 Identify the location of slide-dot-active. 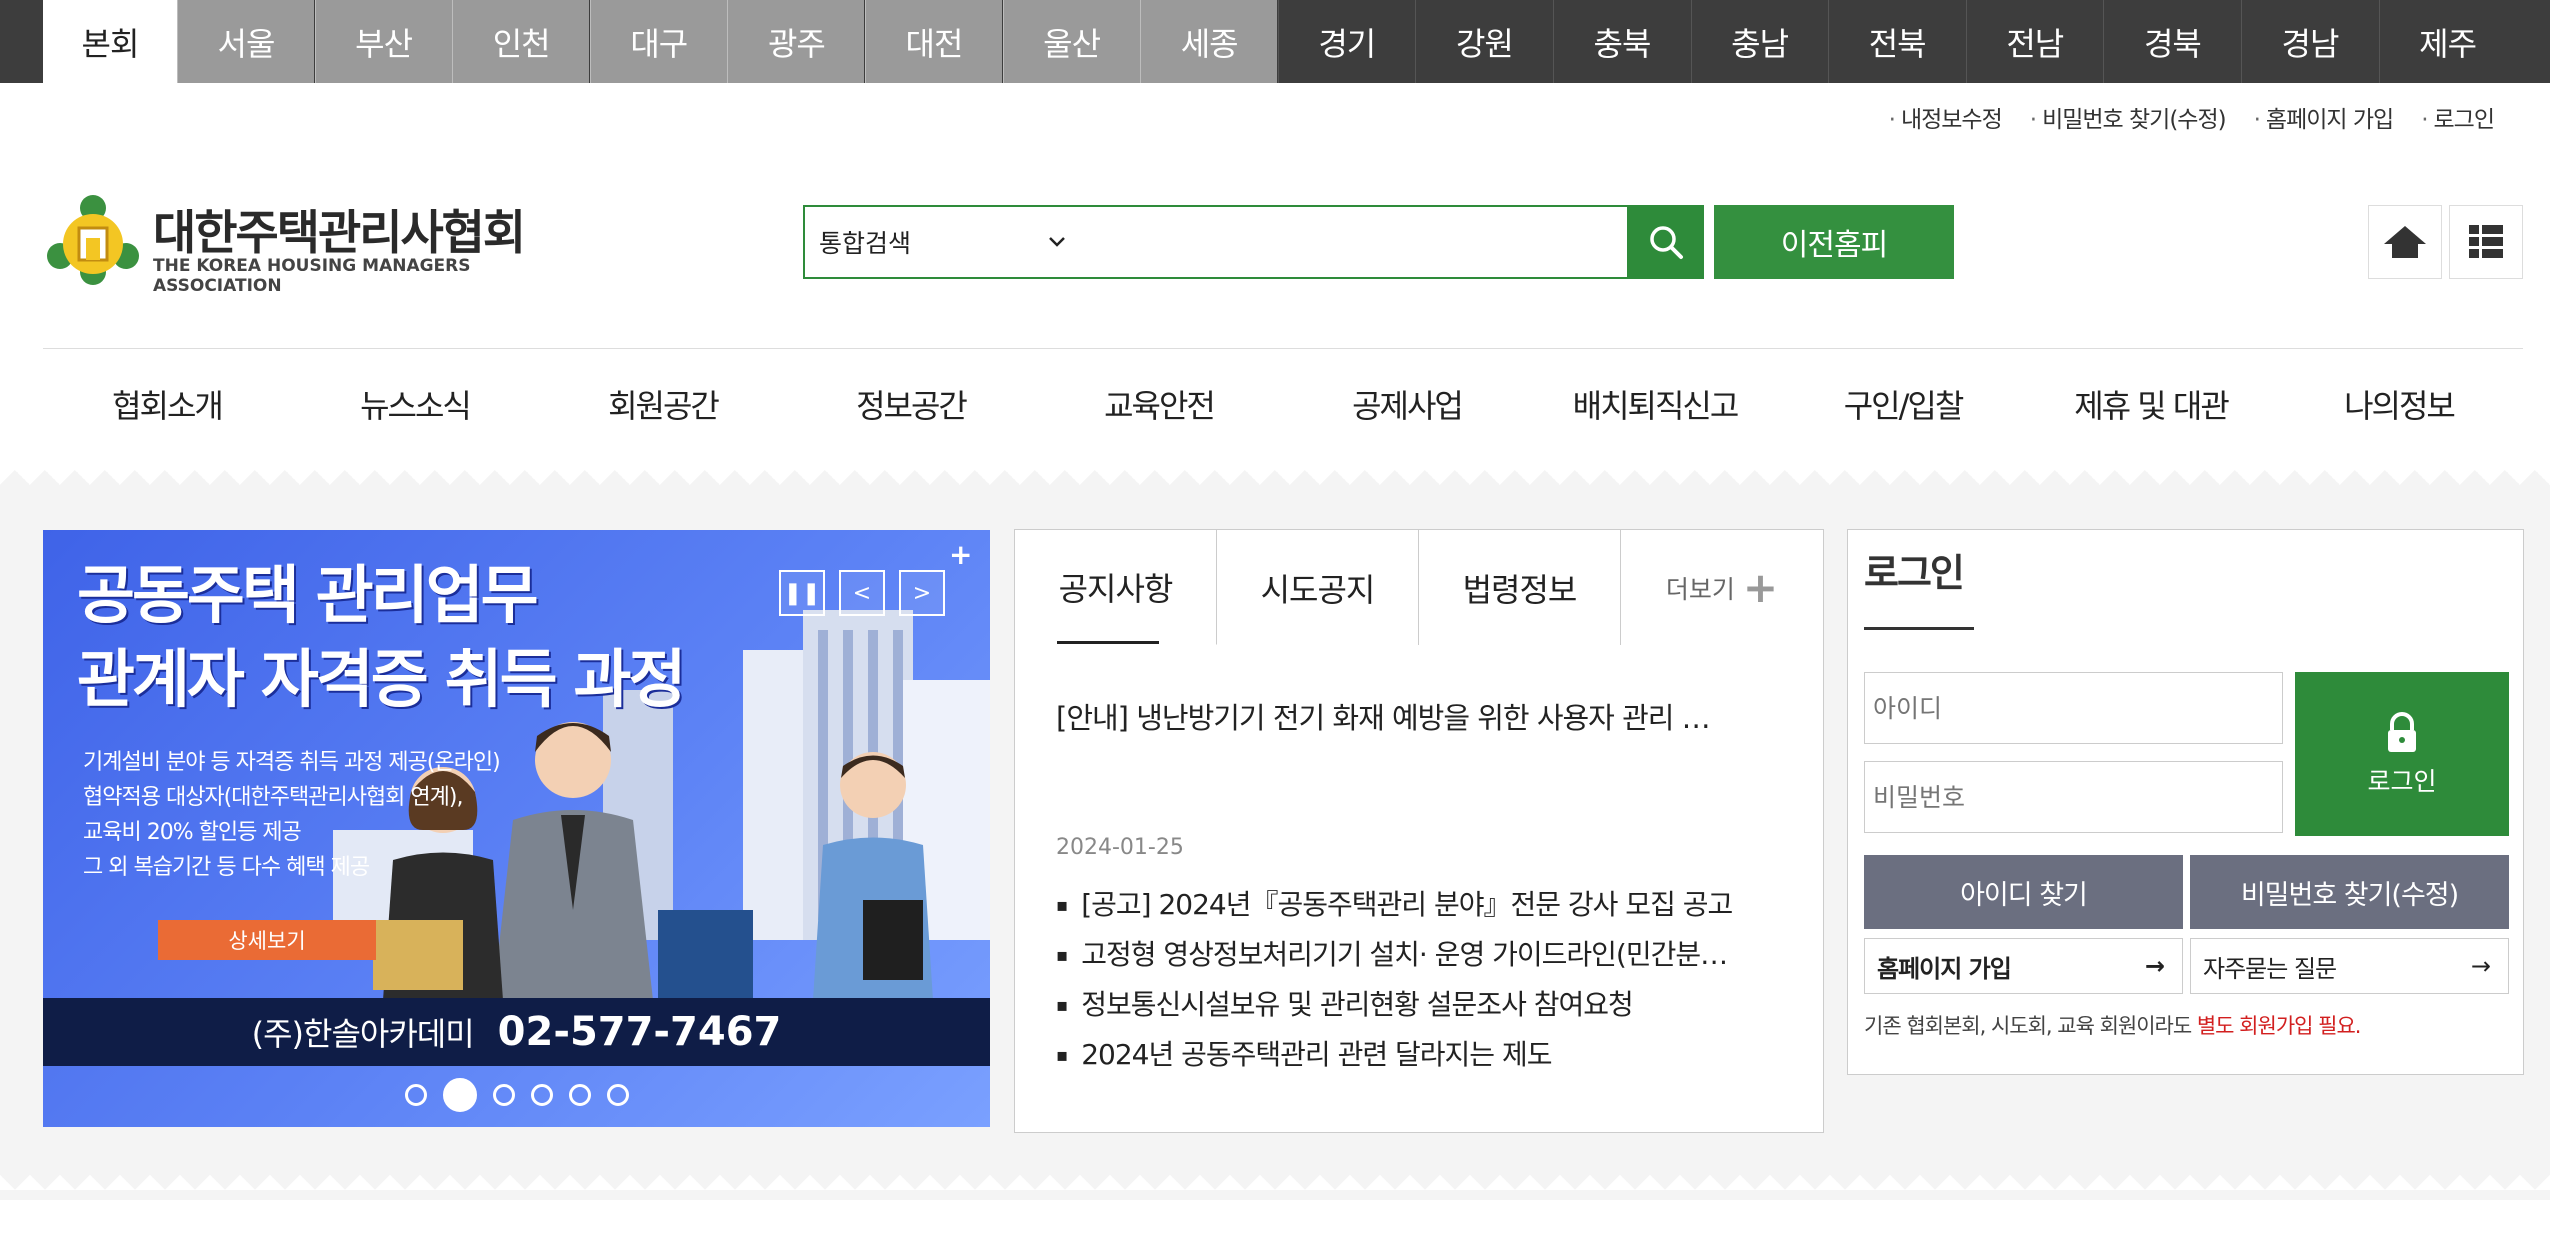
(459, 1095).